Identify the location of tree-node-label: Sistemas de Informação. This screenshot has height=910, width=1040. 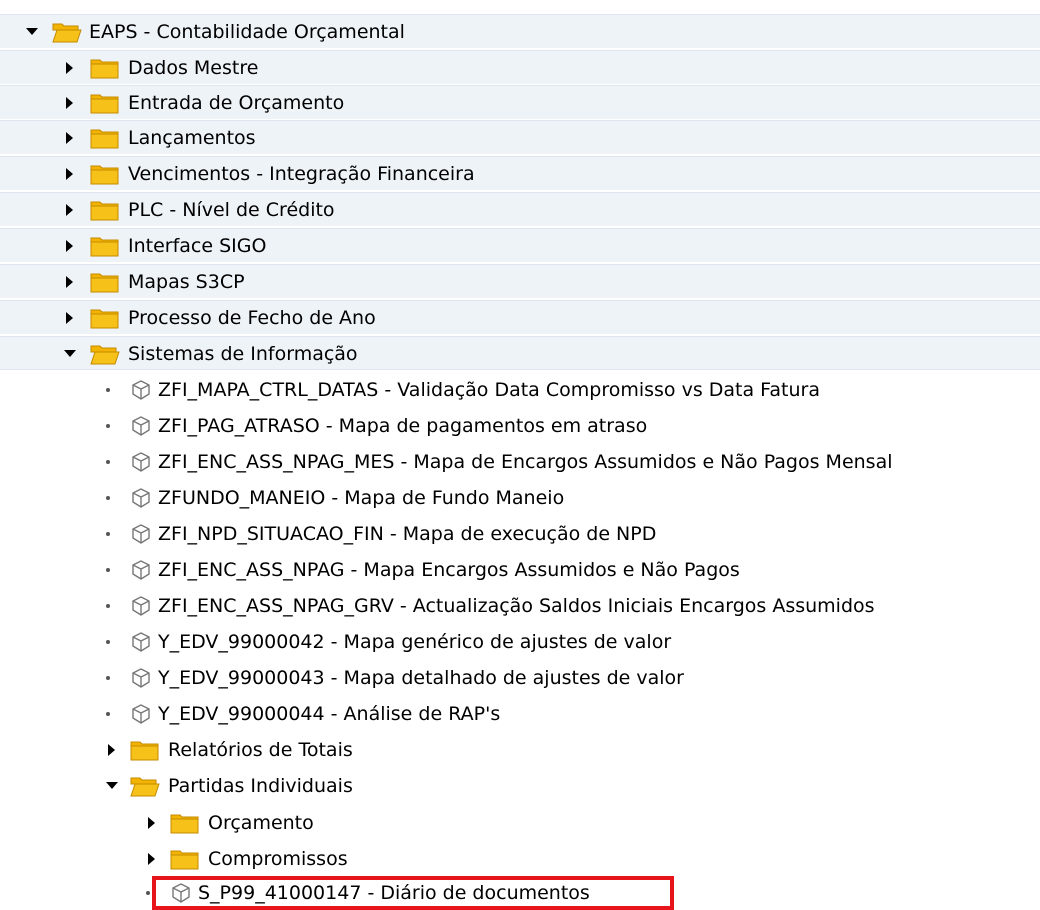
(243, 354).